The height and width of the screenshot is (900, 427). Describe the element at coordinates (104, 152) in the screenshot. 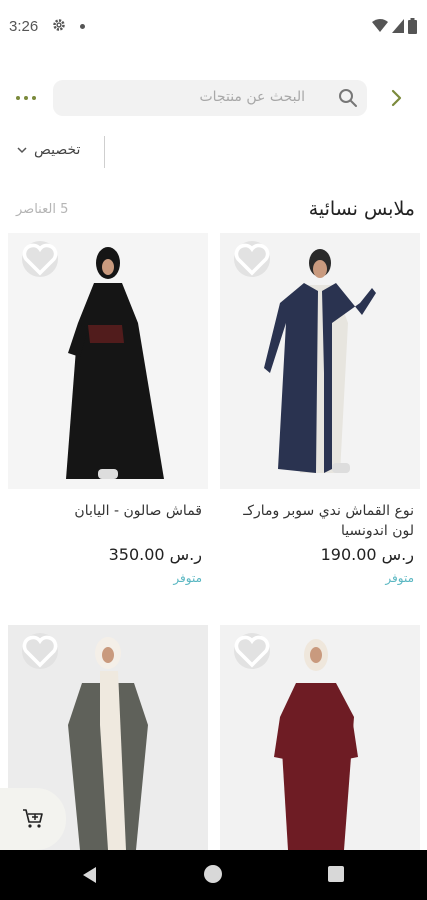

I see `divider` at that location.